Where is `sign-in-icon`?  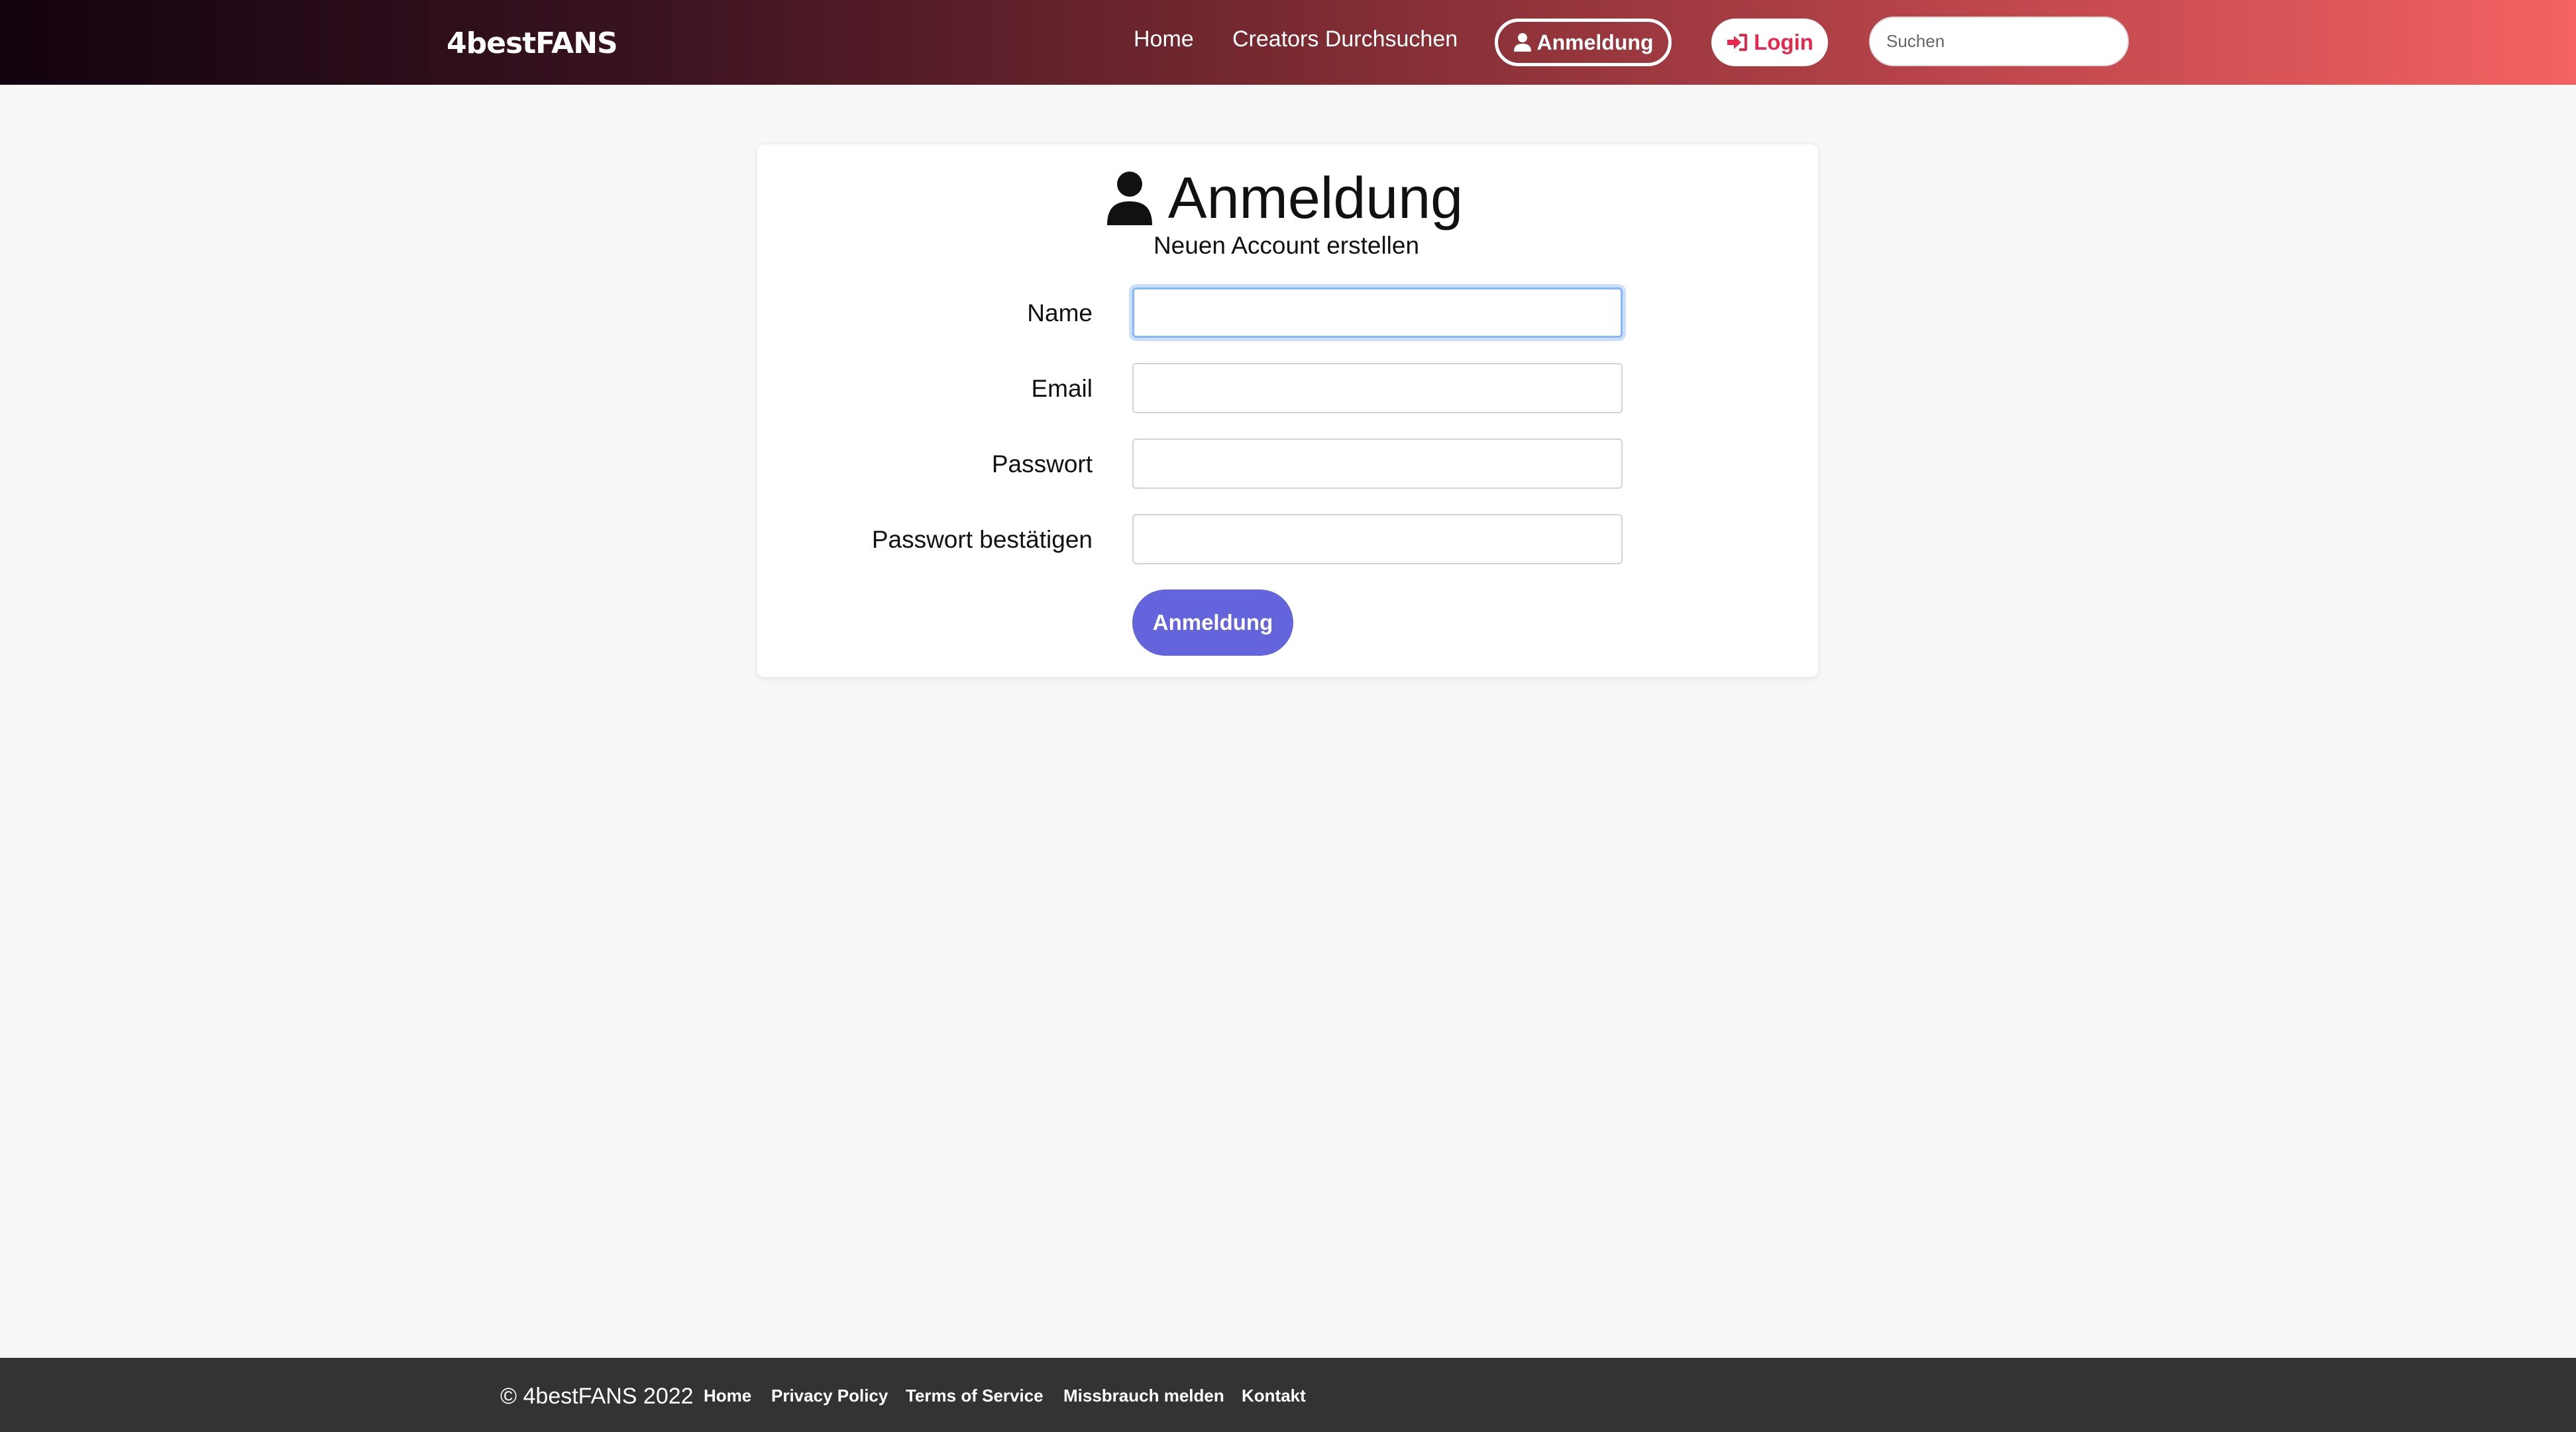 sign-in-icon is located at coordinates (1737, 43).